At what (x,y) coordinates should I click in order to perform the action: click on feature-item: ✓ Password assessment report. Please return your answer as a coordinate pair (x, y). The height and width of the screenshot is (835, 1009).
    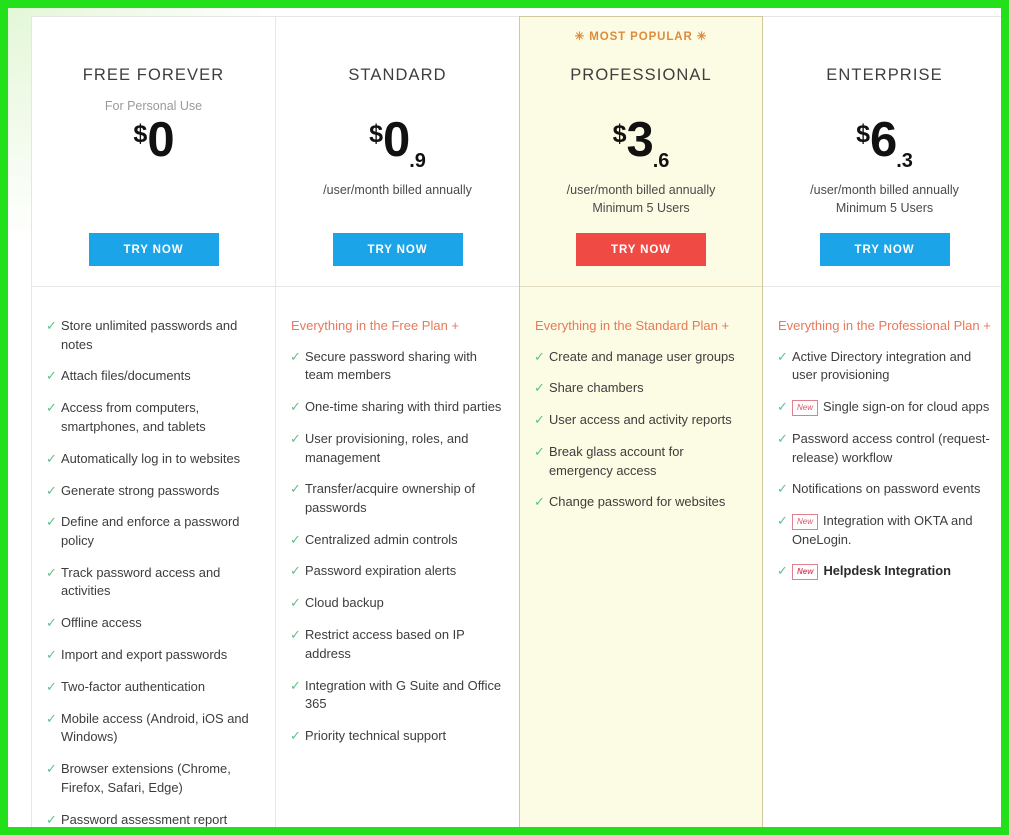
    Looking at the image, I should click on (153, 819).